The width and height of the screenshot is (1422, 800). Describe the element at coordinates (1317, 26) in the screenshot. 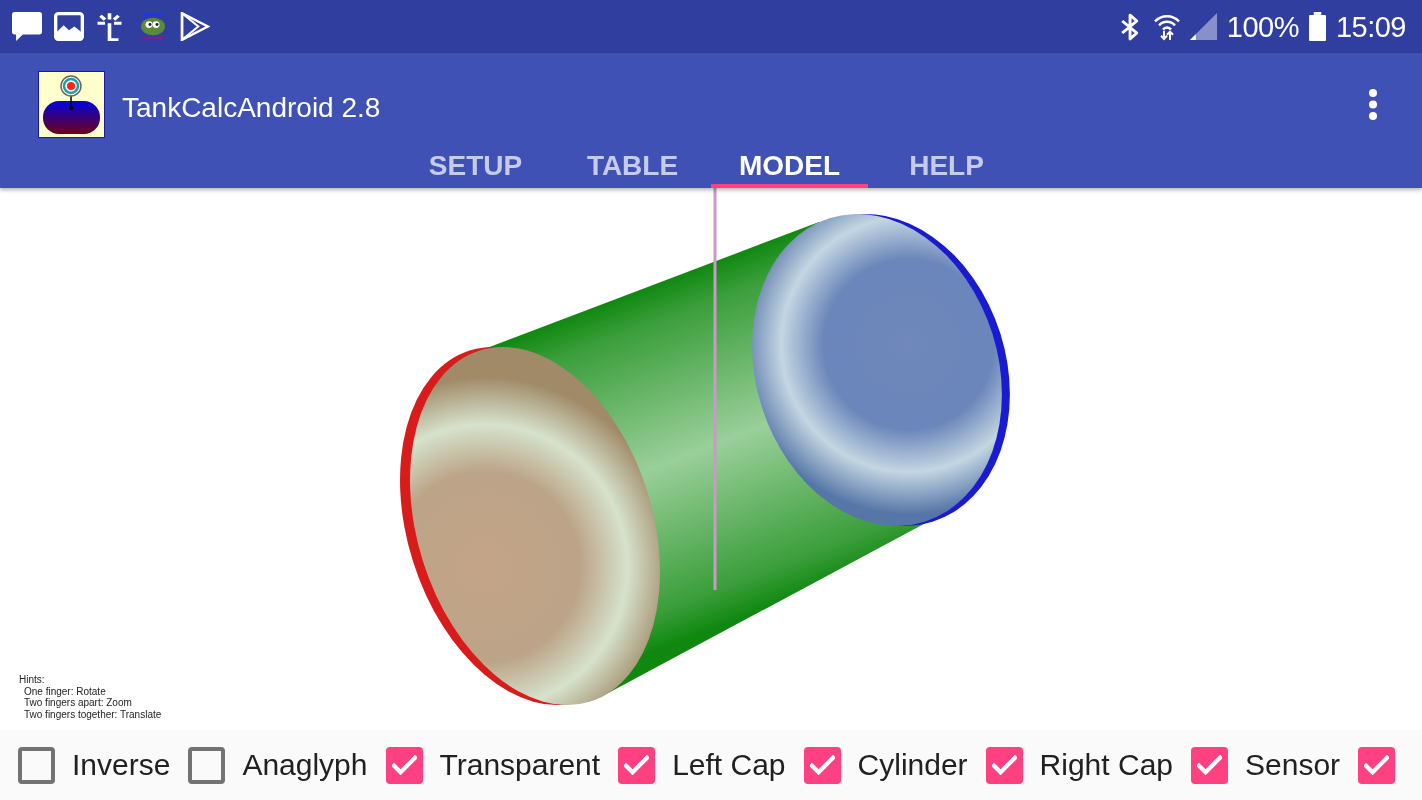

I see `battery-icon` at that location.